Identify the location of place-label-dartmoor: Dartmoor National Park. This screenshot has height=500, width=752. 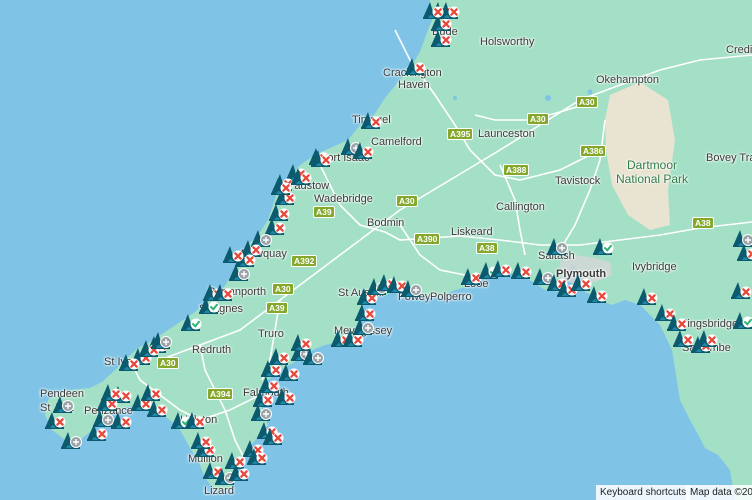
(652, 172).